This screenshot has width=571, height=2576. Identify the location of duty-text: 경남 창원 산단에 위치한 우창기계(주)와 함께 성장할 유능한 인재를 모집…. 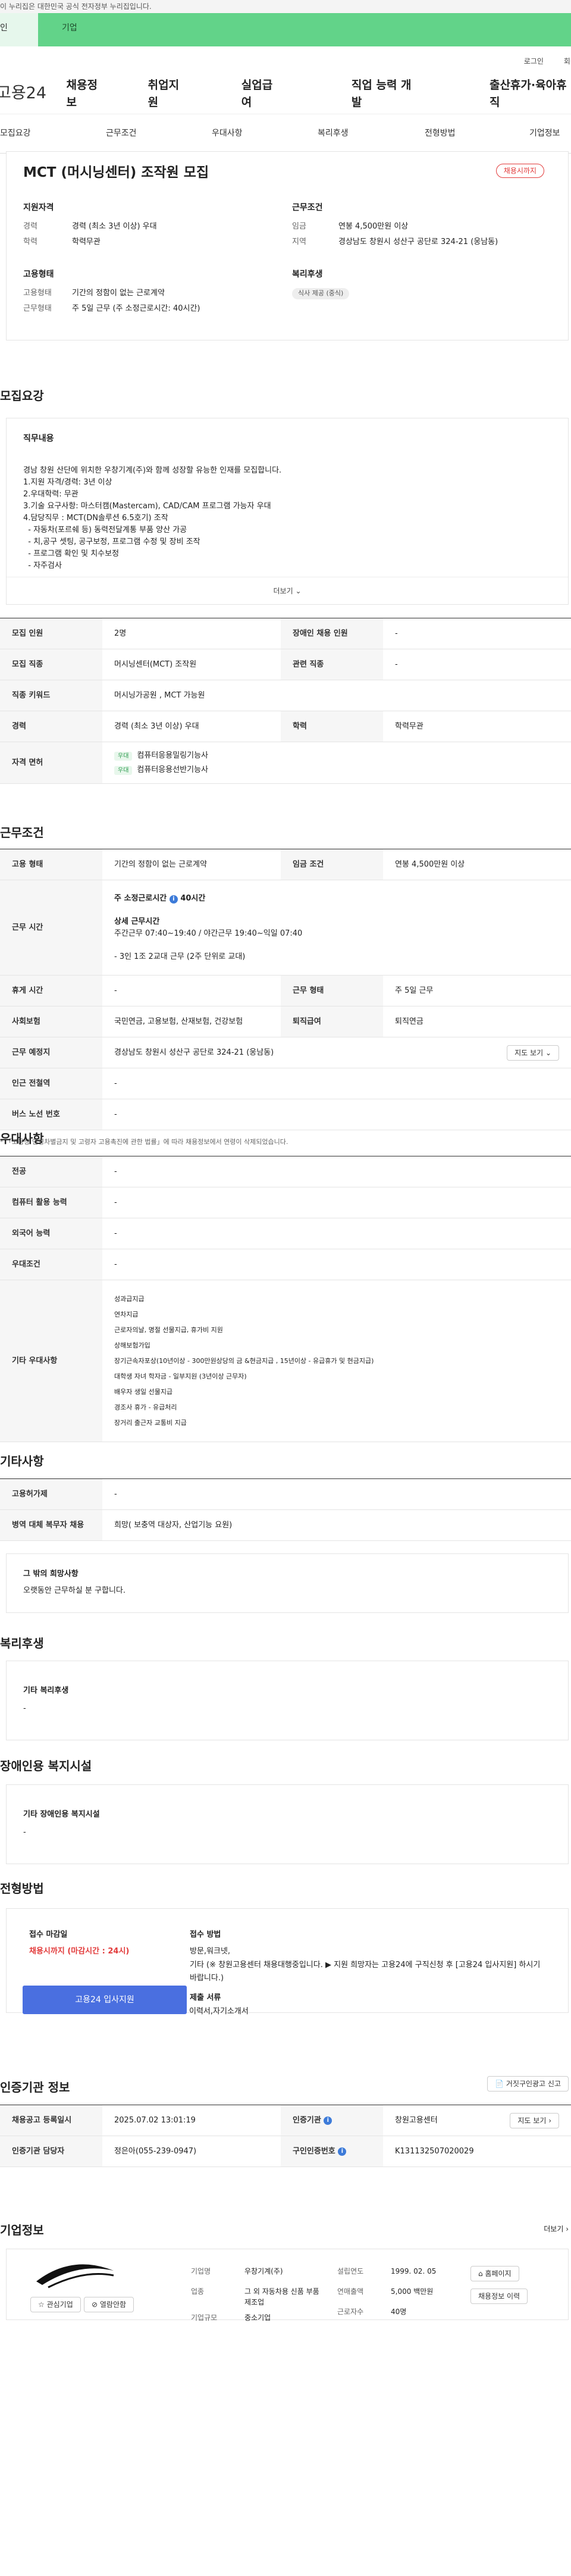
(153, 518).